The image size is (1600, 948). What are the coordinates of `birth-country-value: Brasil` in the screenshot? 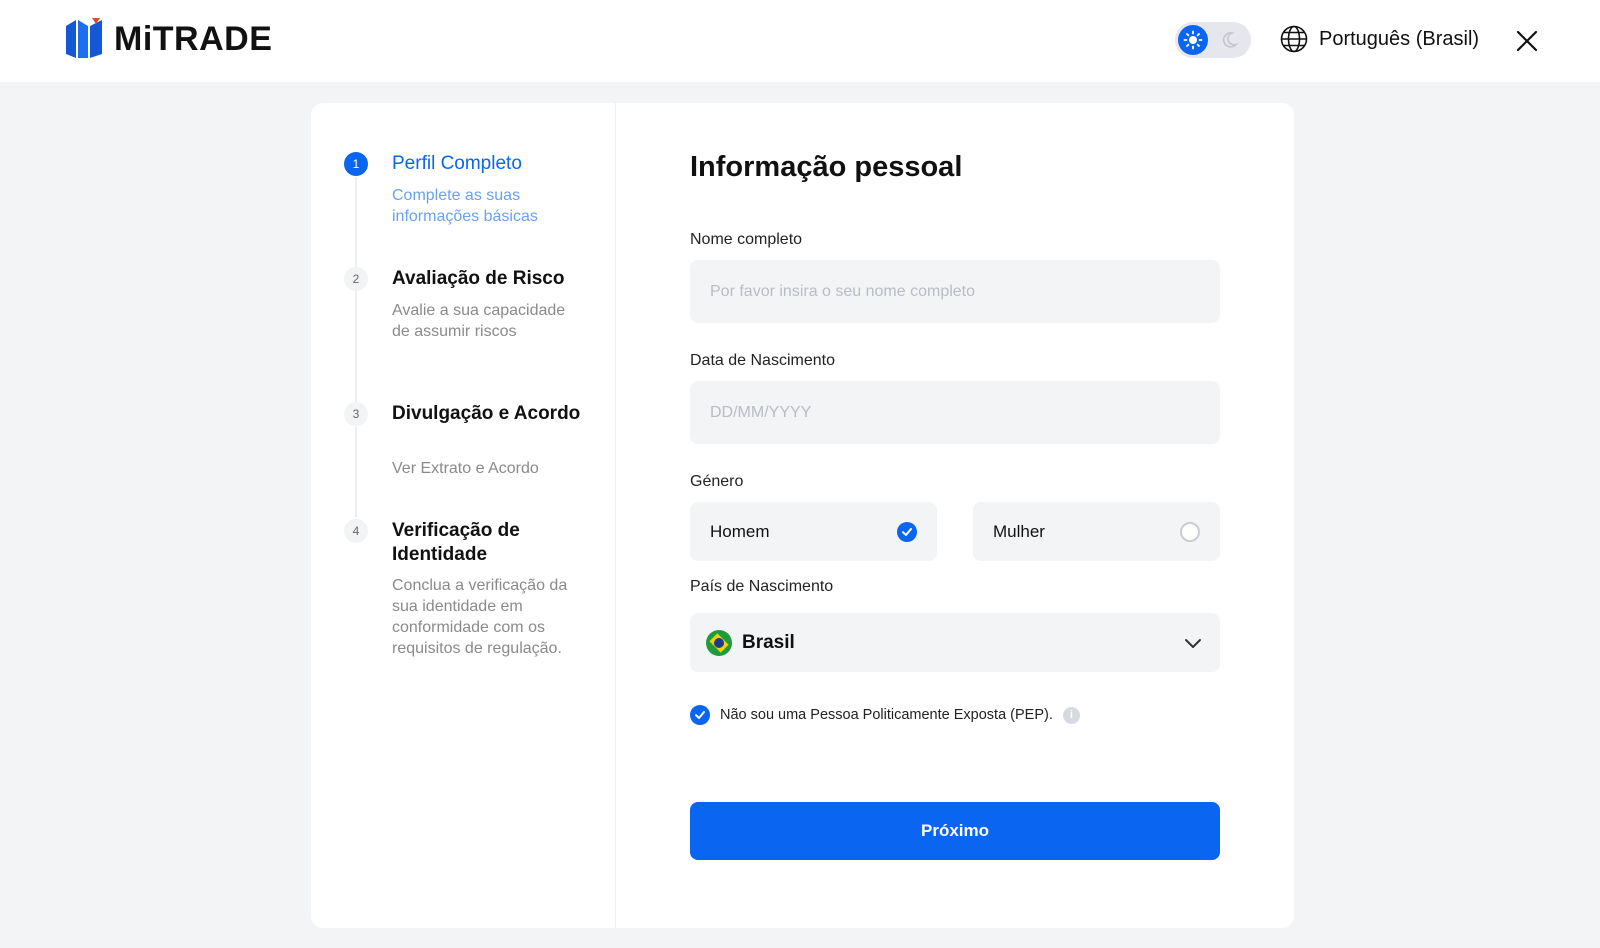 It's located at (768, 642).